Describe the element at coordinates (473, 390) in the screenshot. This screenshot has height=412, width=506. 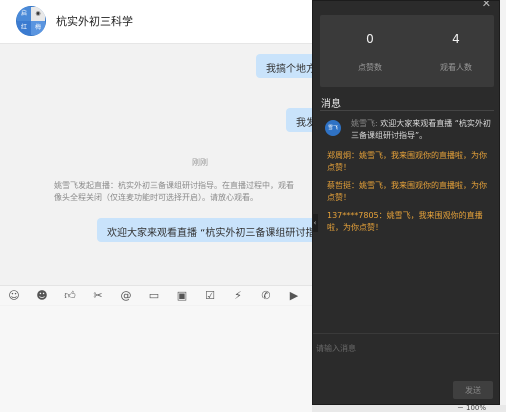
I see `send-button: 发送` at that location.